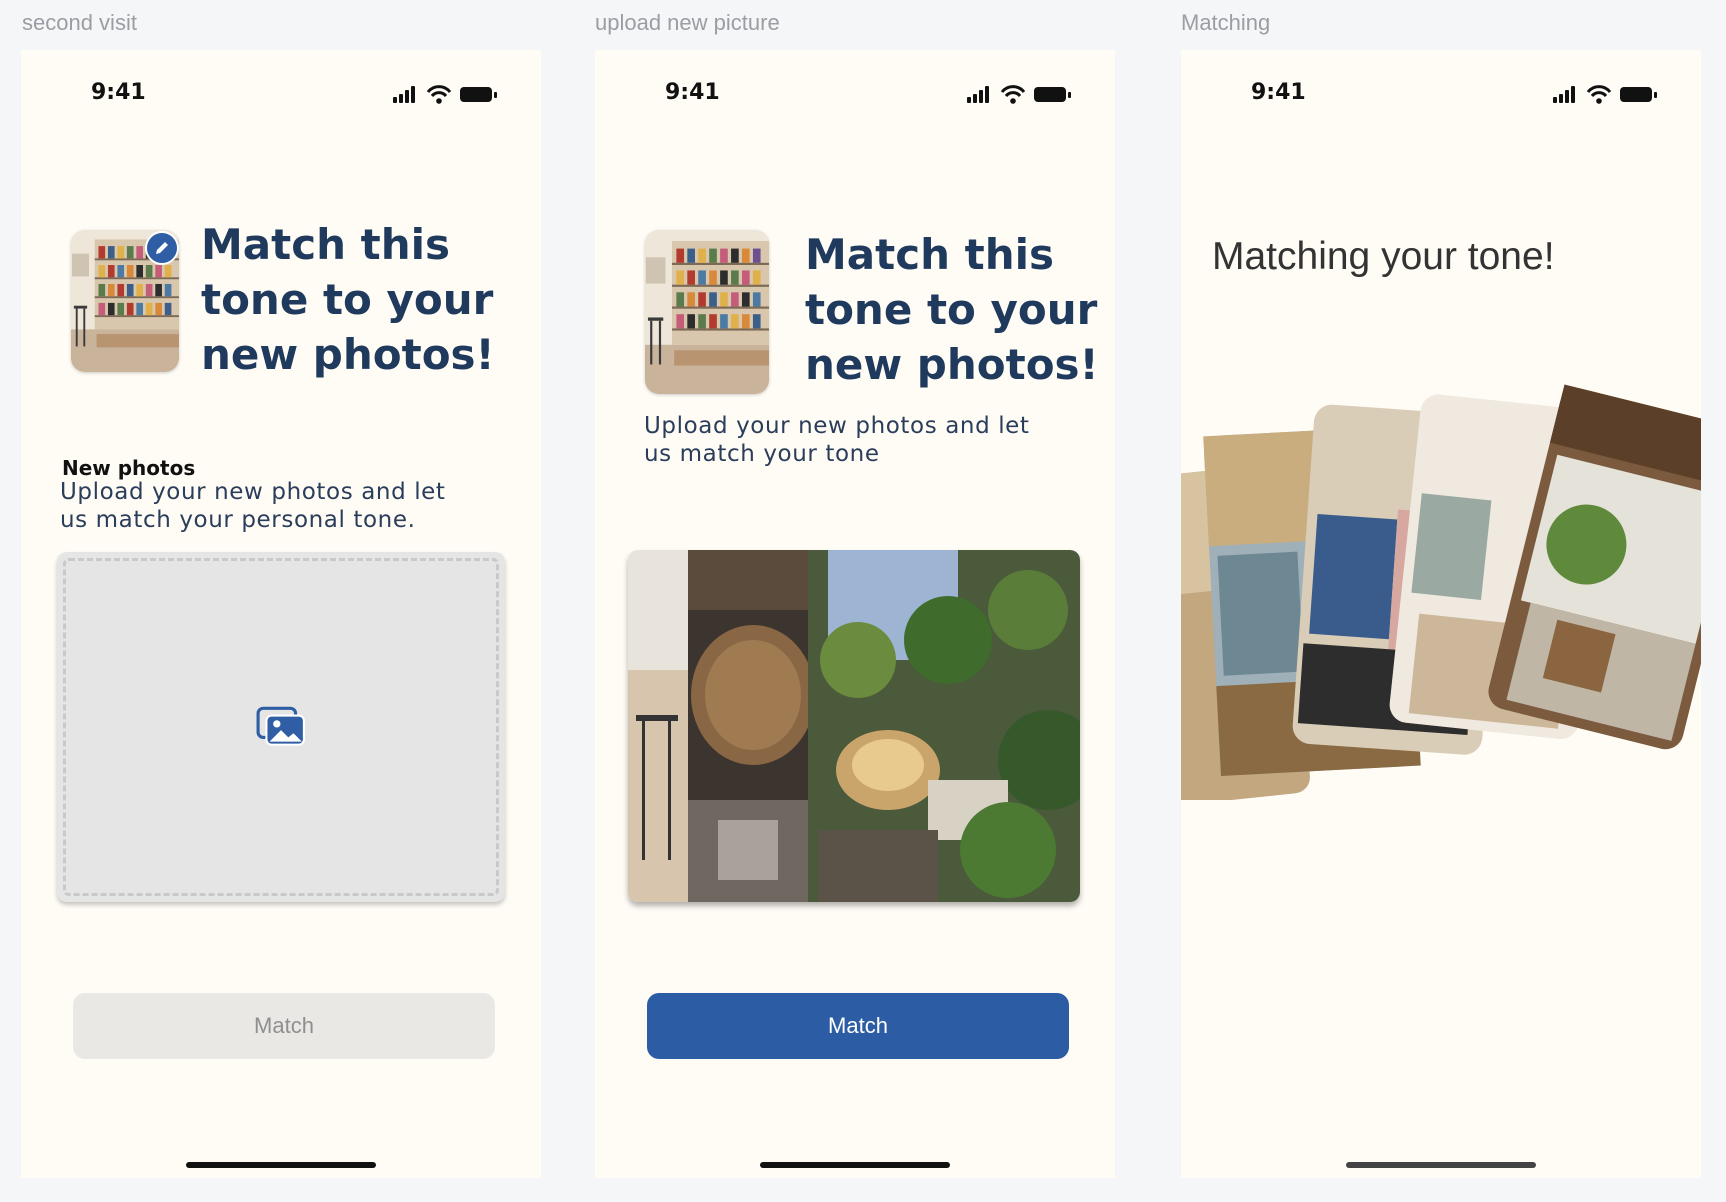 The height and width of the screenshot is (1202, 1726). I want to click on match-button: Match, so click(858, 1026).